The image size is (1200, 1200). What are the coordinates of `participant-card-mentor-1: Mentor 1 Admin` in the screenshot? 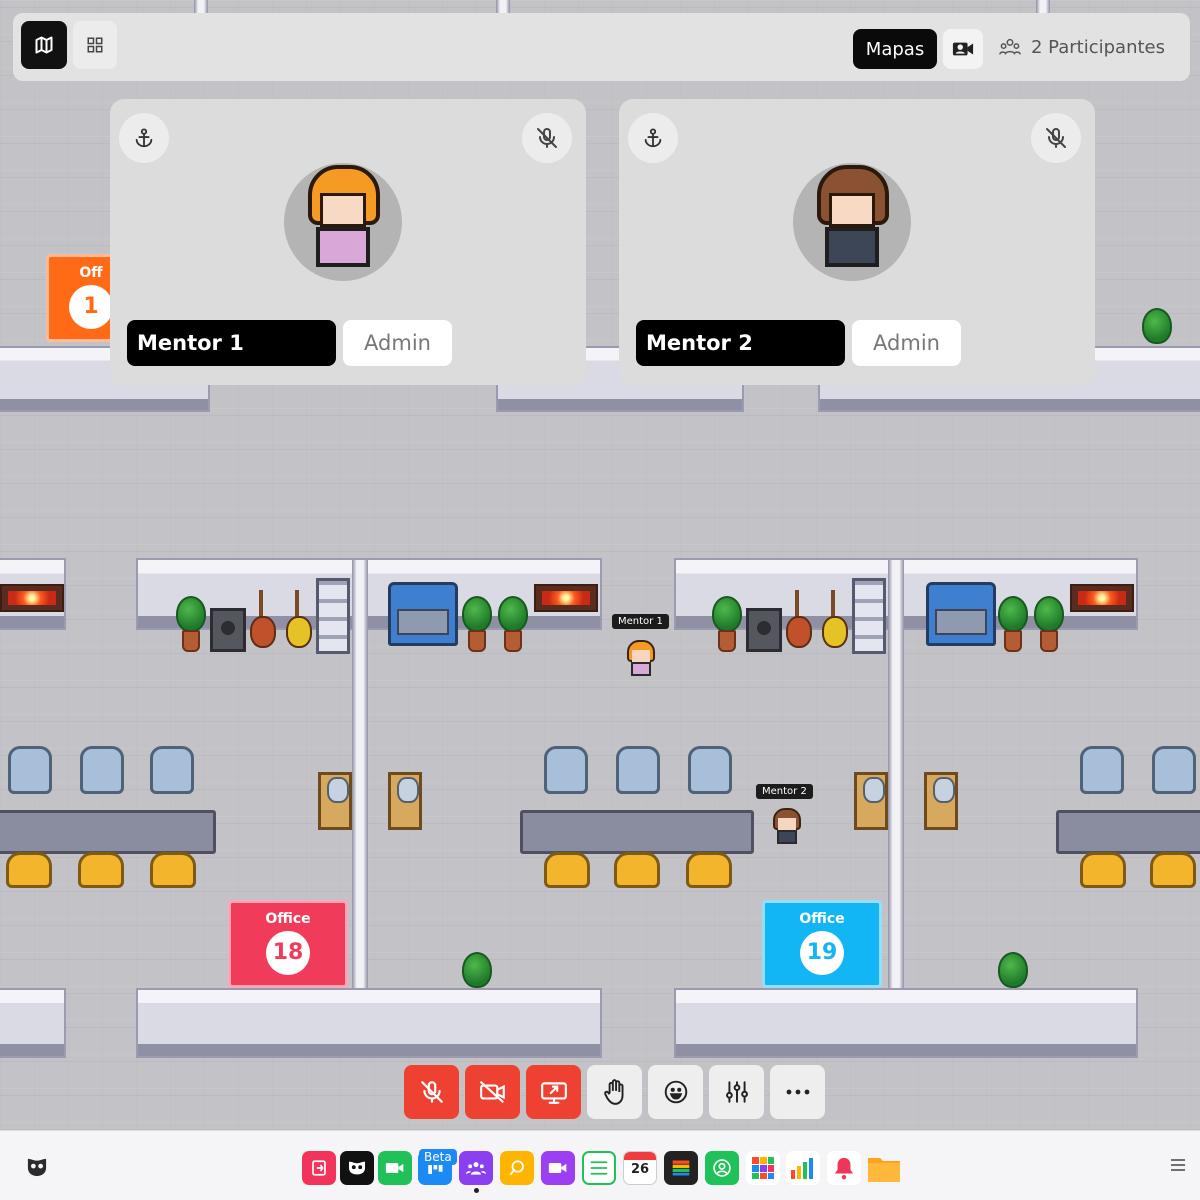 It's located at (348, 242).